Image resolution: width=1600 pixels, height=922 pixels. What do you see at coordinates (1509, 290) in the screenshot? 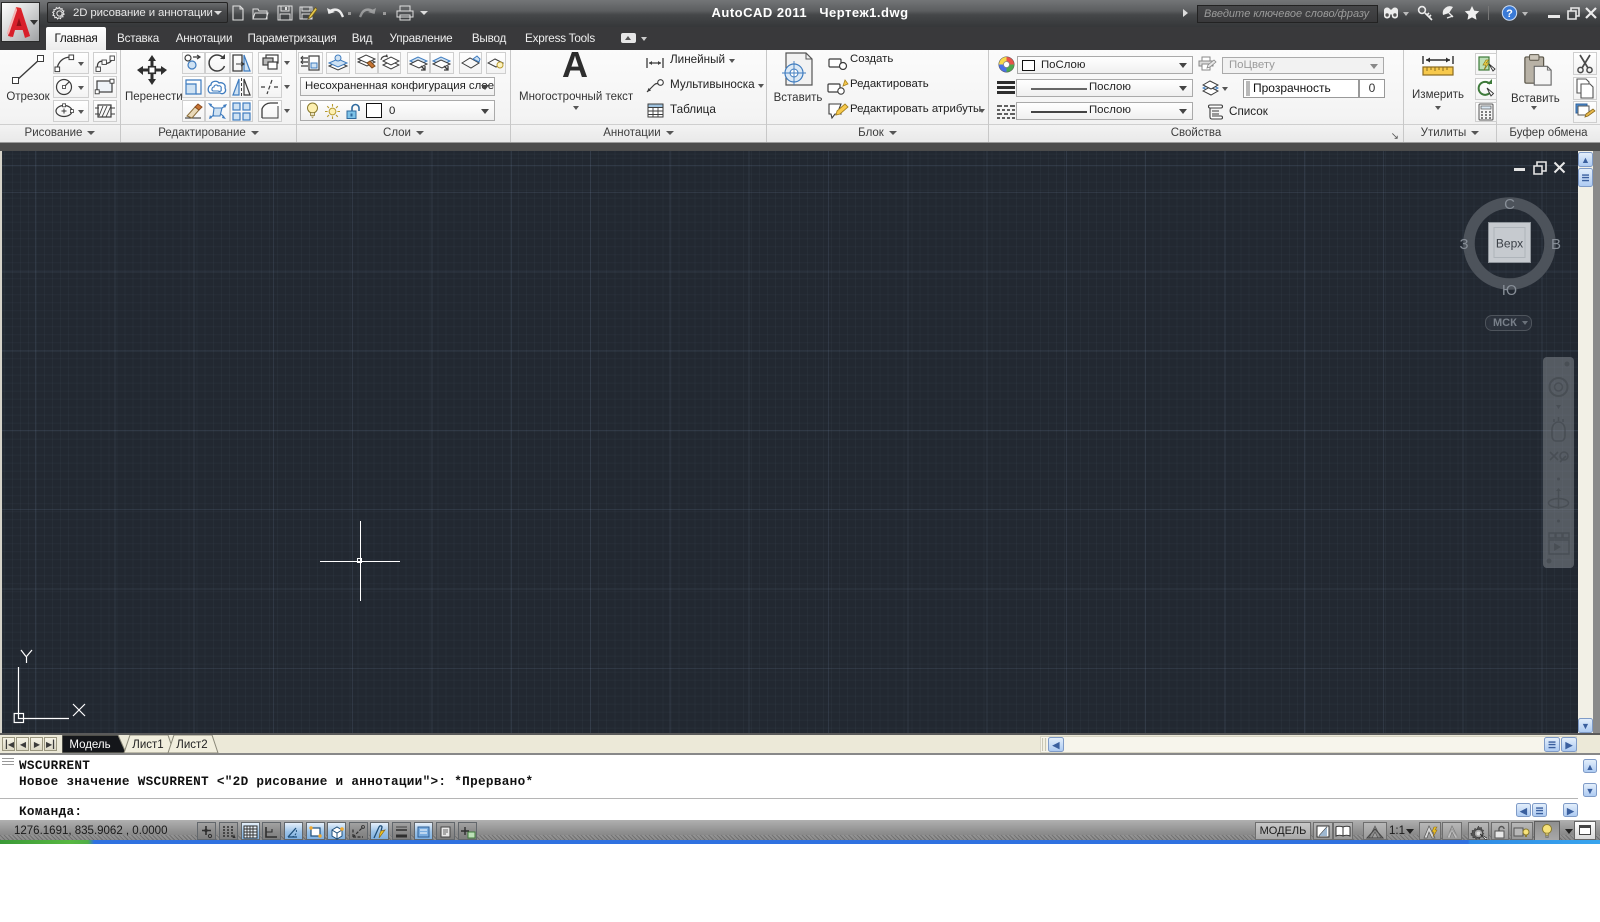
I see `svg-text: Ю` at bounding box center [1509, 290].